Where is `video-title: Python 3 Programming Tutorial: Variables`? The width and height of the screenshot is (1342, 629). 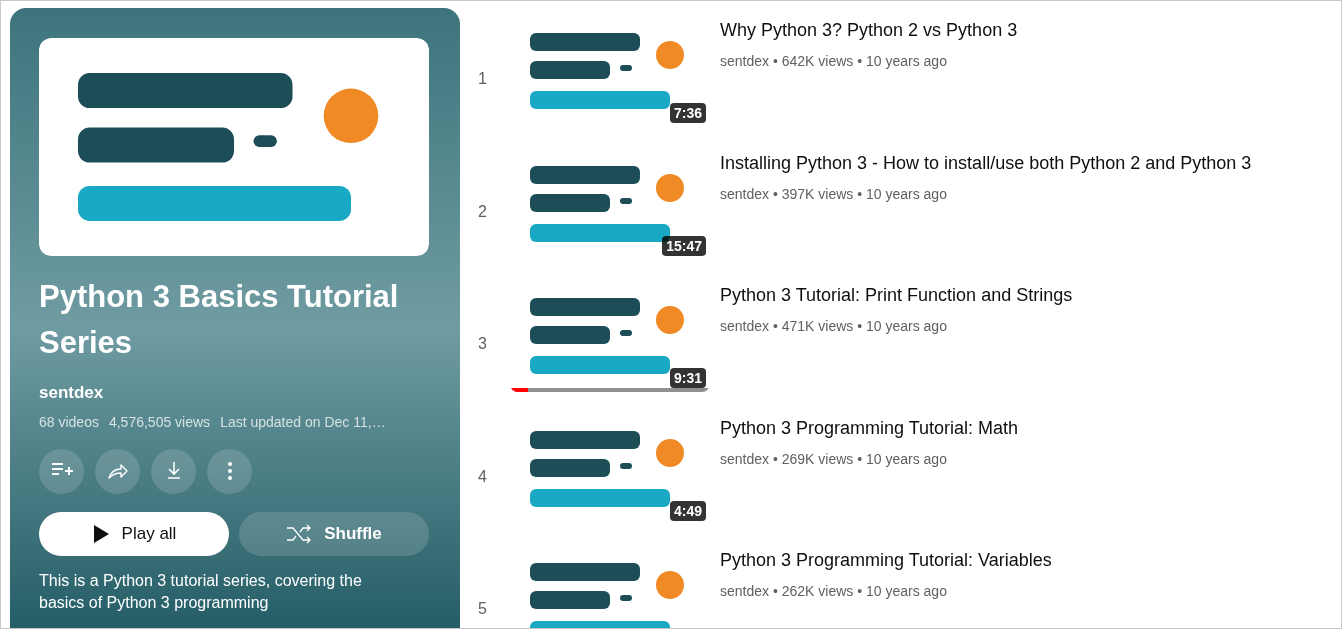
video-title: Python 3 Programming Tutorial: Variables is located at coordinates (886, 560).